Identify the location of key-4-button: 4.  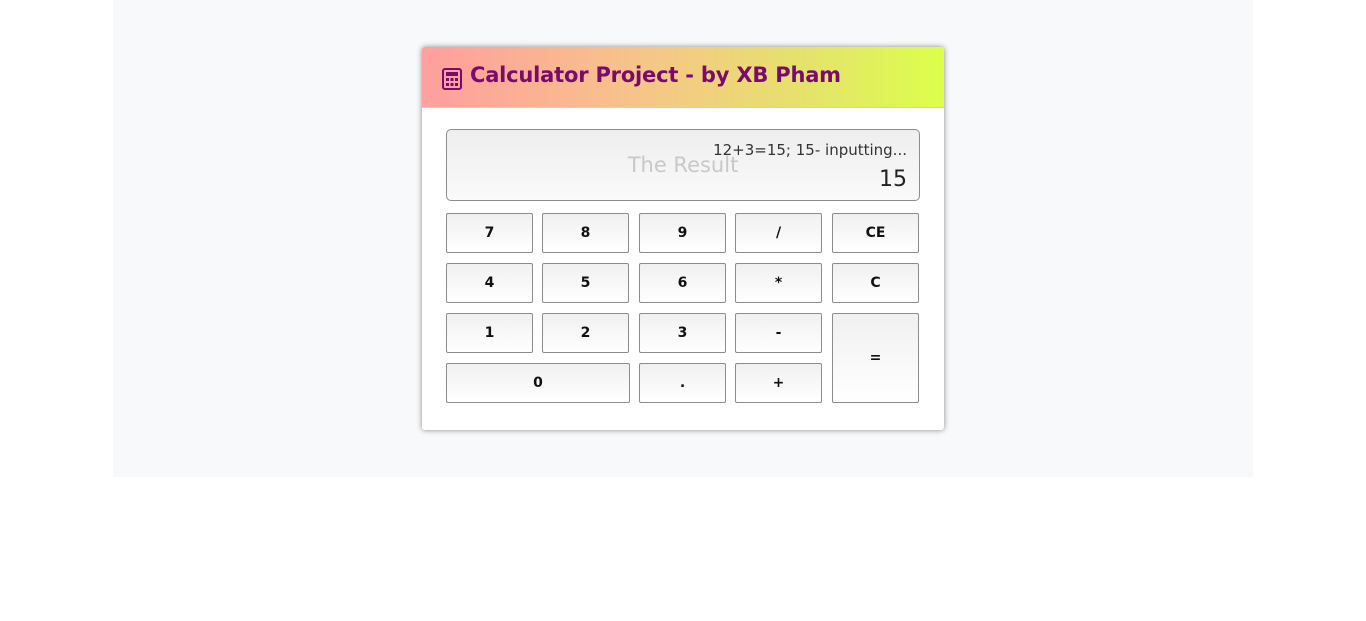
(489, 283).